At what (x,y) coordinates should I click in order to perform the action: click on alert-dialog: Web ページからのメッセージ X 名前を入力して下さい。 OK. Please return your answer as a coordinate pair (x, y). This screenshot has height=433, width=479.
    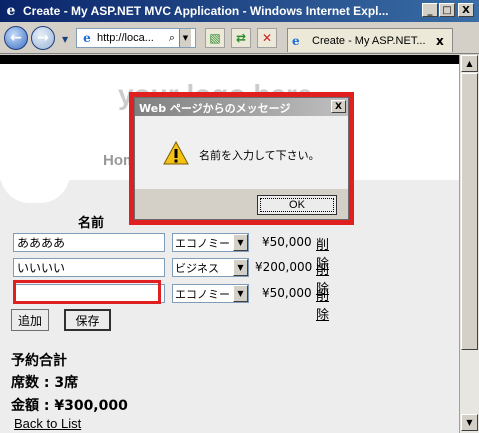
    Looking at the image, I should click on (241, 158).